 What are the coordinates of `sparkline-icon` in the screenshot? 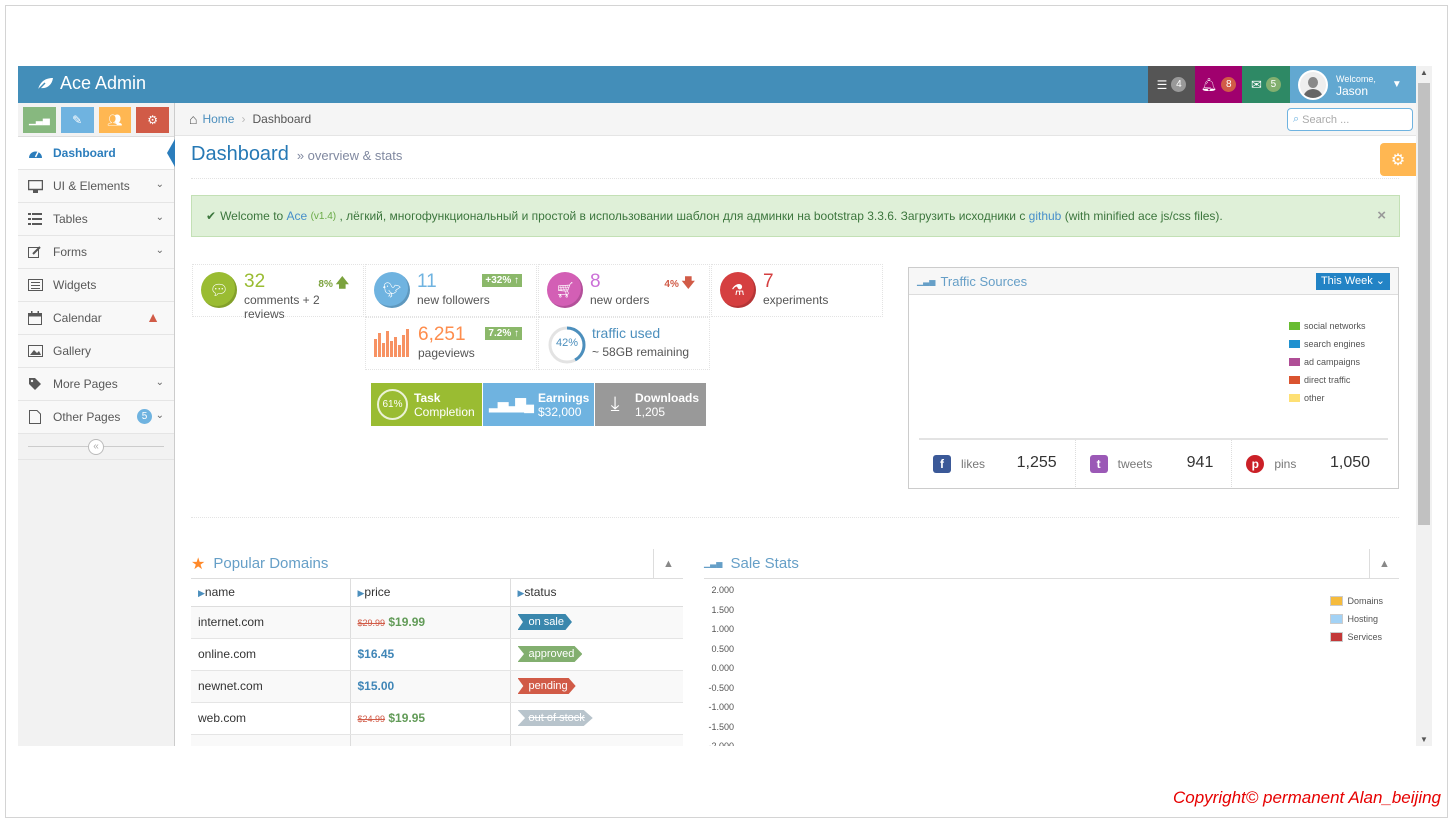 It's located at (391, 343).